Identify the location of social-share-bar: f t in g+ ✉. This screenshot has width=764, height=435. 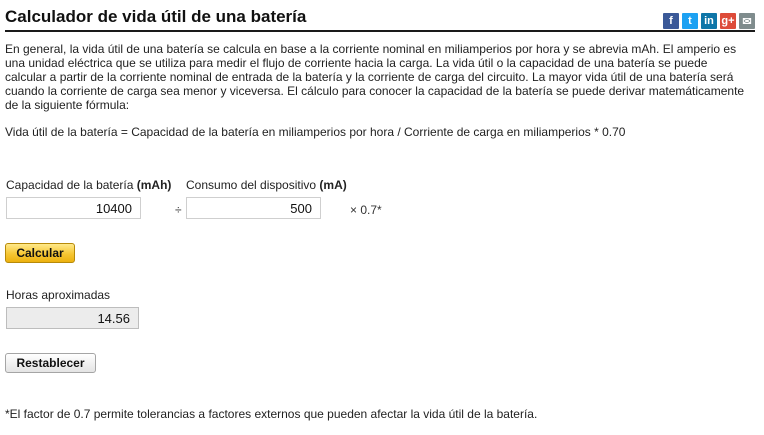
(709, 21).